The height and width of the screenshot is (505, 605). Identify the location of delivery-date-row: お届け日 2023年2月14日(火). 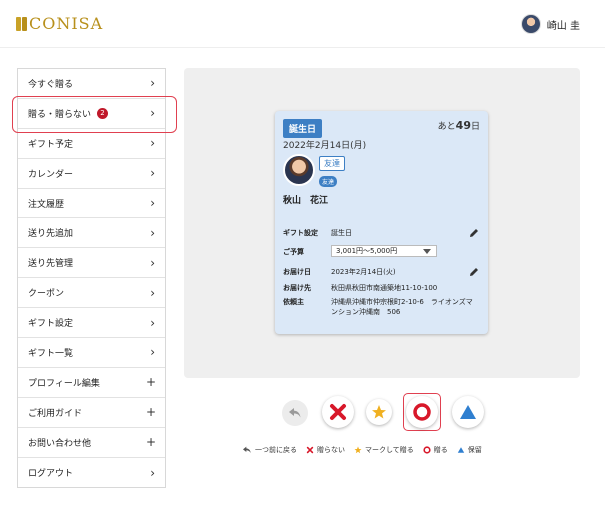
(339, 272).